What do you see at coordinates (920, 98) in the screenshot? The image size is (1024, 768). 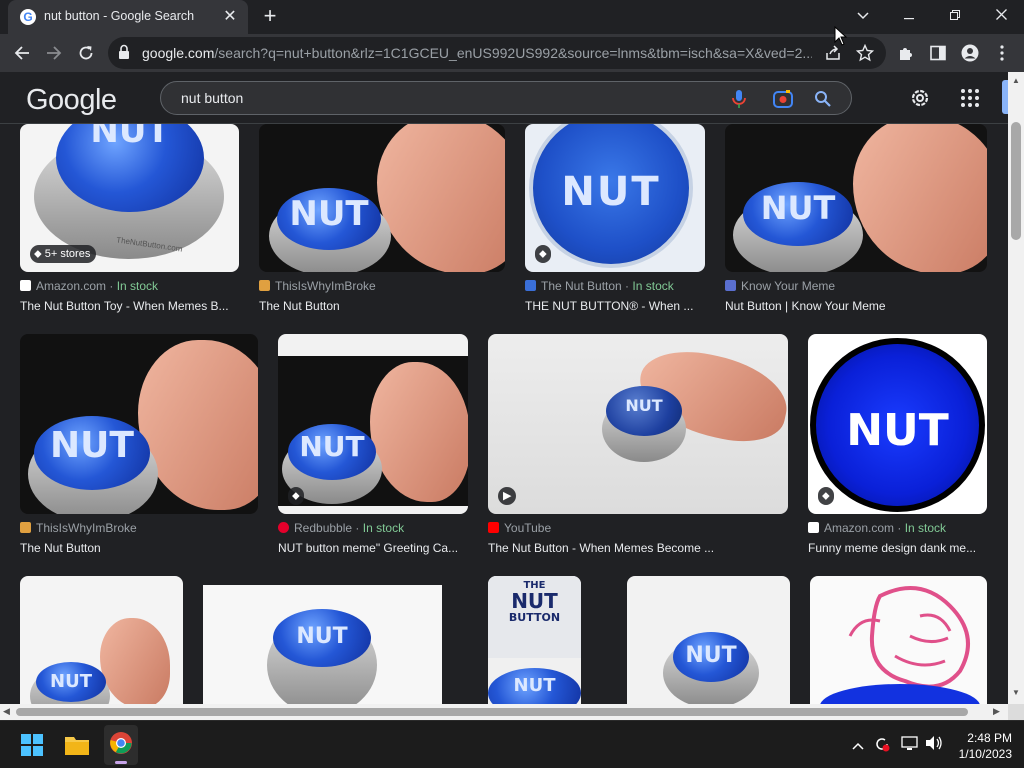 I see `settings-gear-icon` at bounding box center [920, 98].